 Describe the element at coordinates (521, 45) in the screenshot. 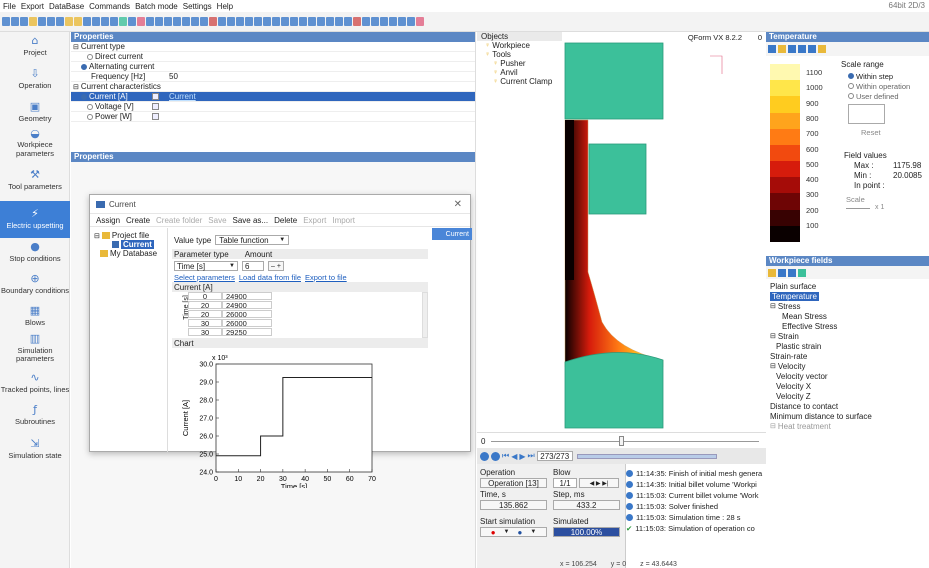

I see `object-workpiece: ♀ Workpiece` at that location.